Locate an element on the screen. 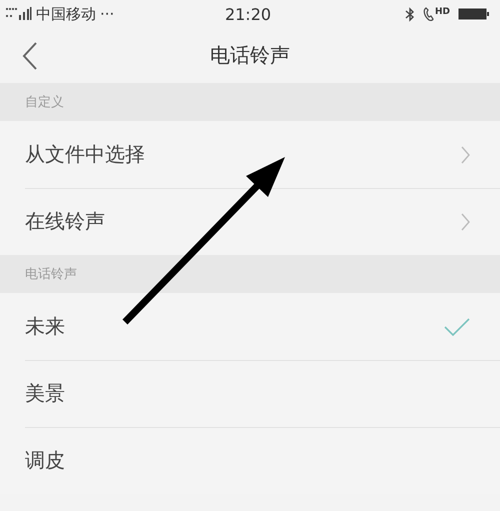  menu-item: 在线铃声 is located at coordinates (243, 221).